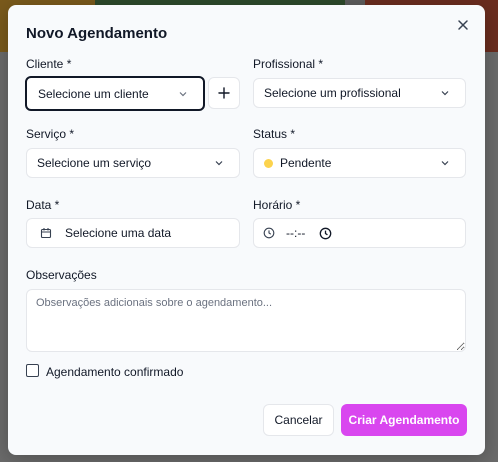 This screenshot has height=462, width=498. Describe the element at coordinates (115, 93) in the screenshot. I see `cliente-select: Selecione um cliente` at that location.